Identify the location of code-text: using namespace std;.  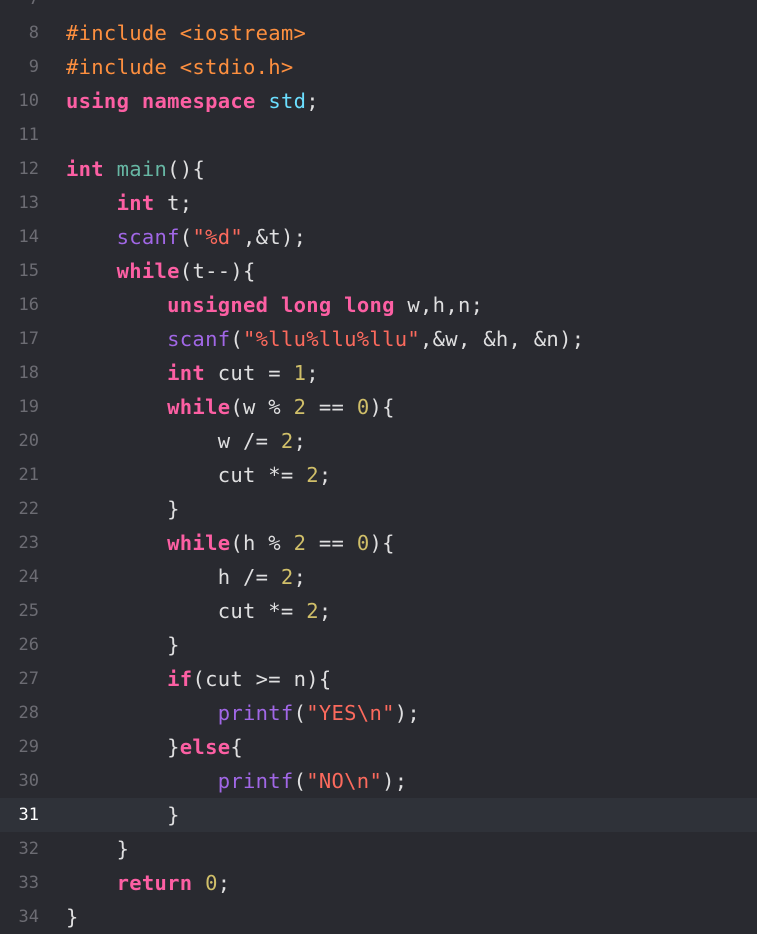
(192, 101).